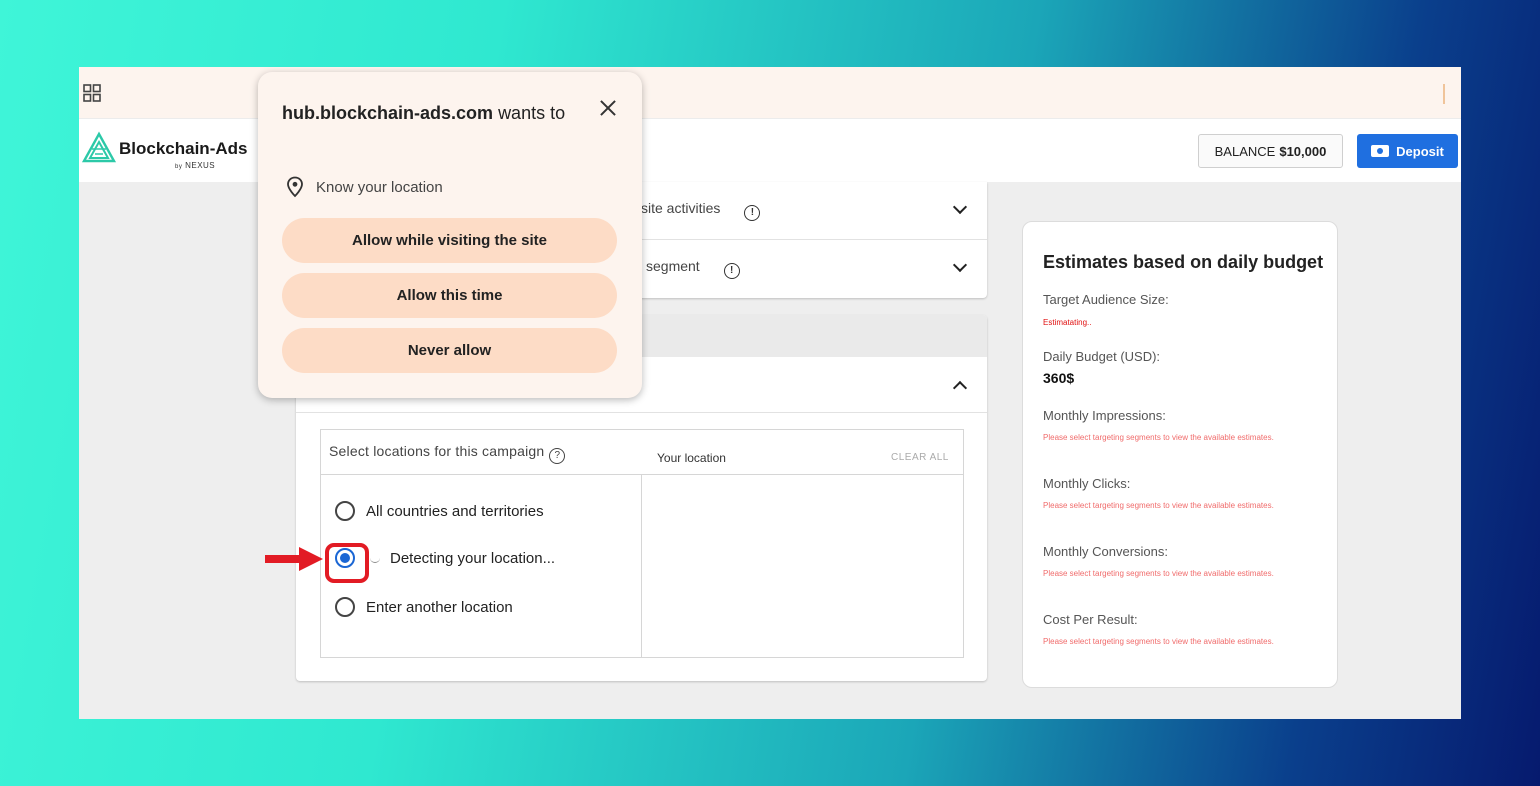  I want to click on location-title-text: Select locations for this campaign, so click(437, 451).